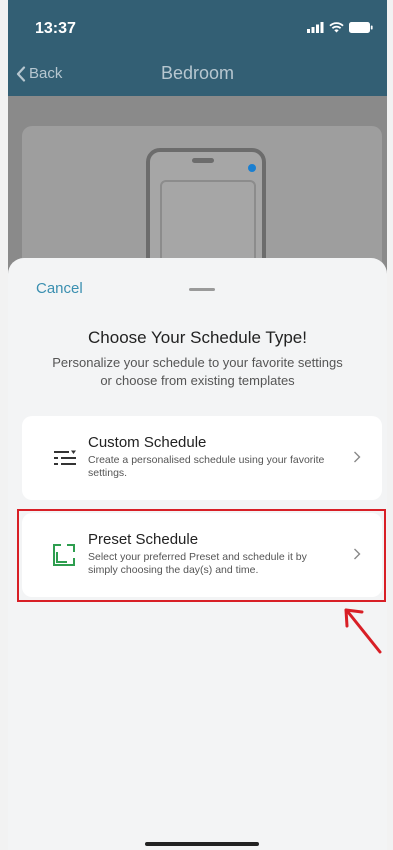 This screenshot has height=850, width=393. What do you see at coordinates (336, 27) in the screenshot?
I see `wifi-icon` at bounding box center [336, 27].